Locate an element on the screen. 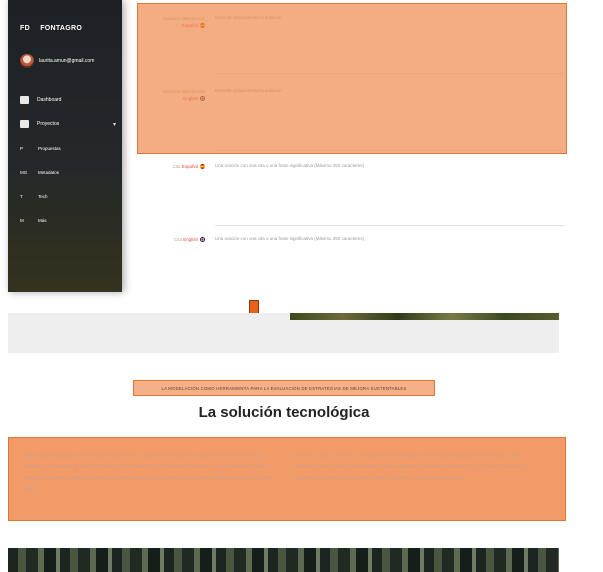 This screenshot has width=603, height=572. subitem-abbr: T is located at coordinates (21, 196).